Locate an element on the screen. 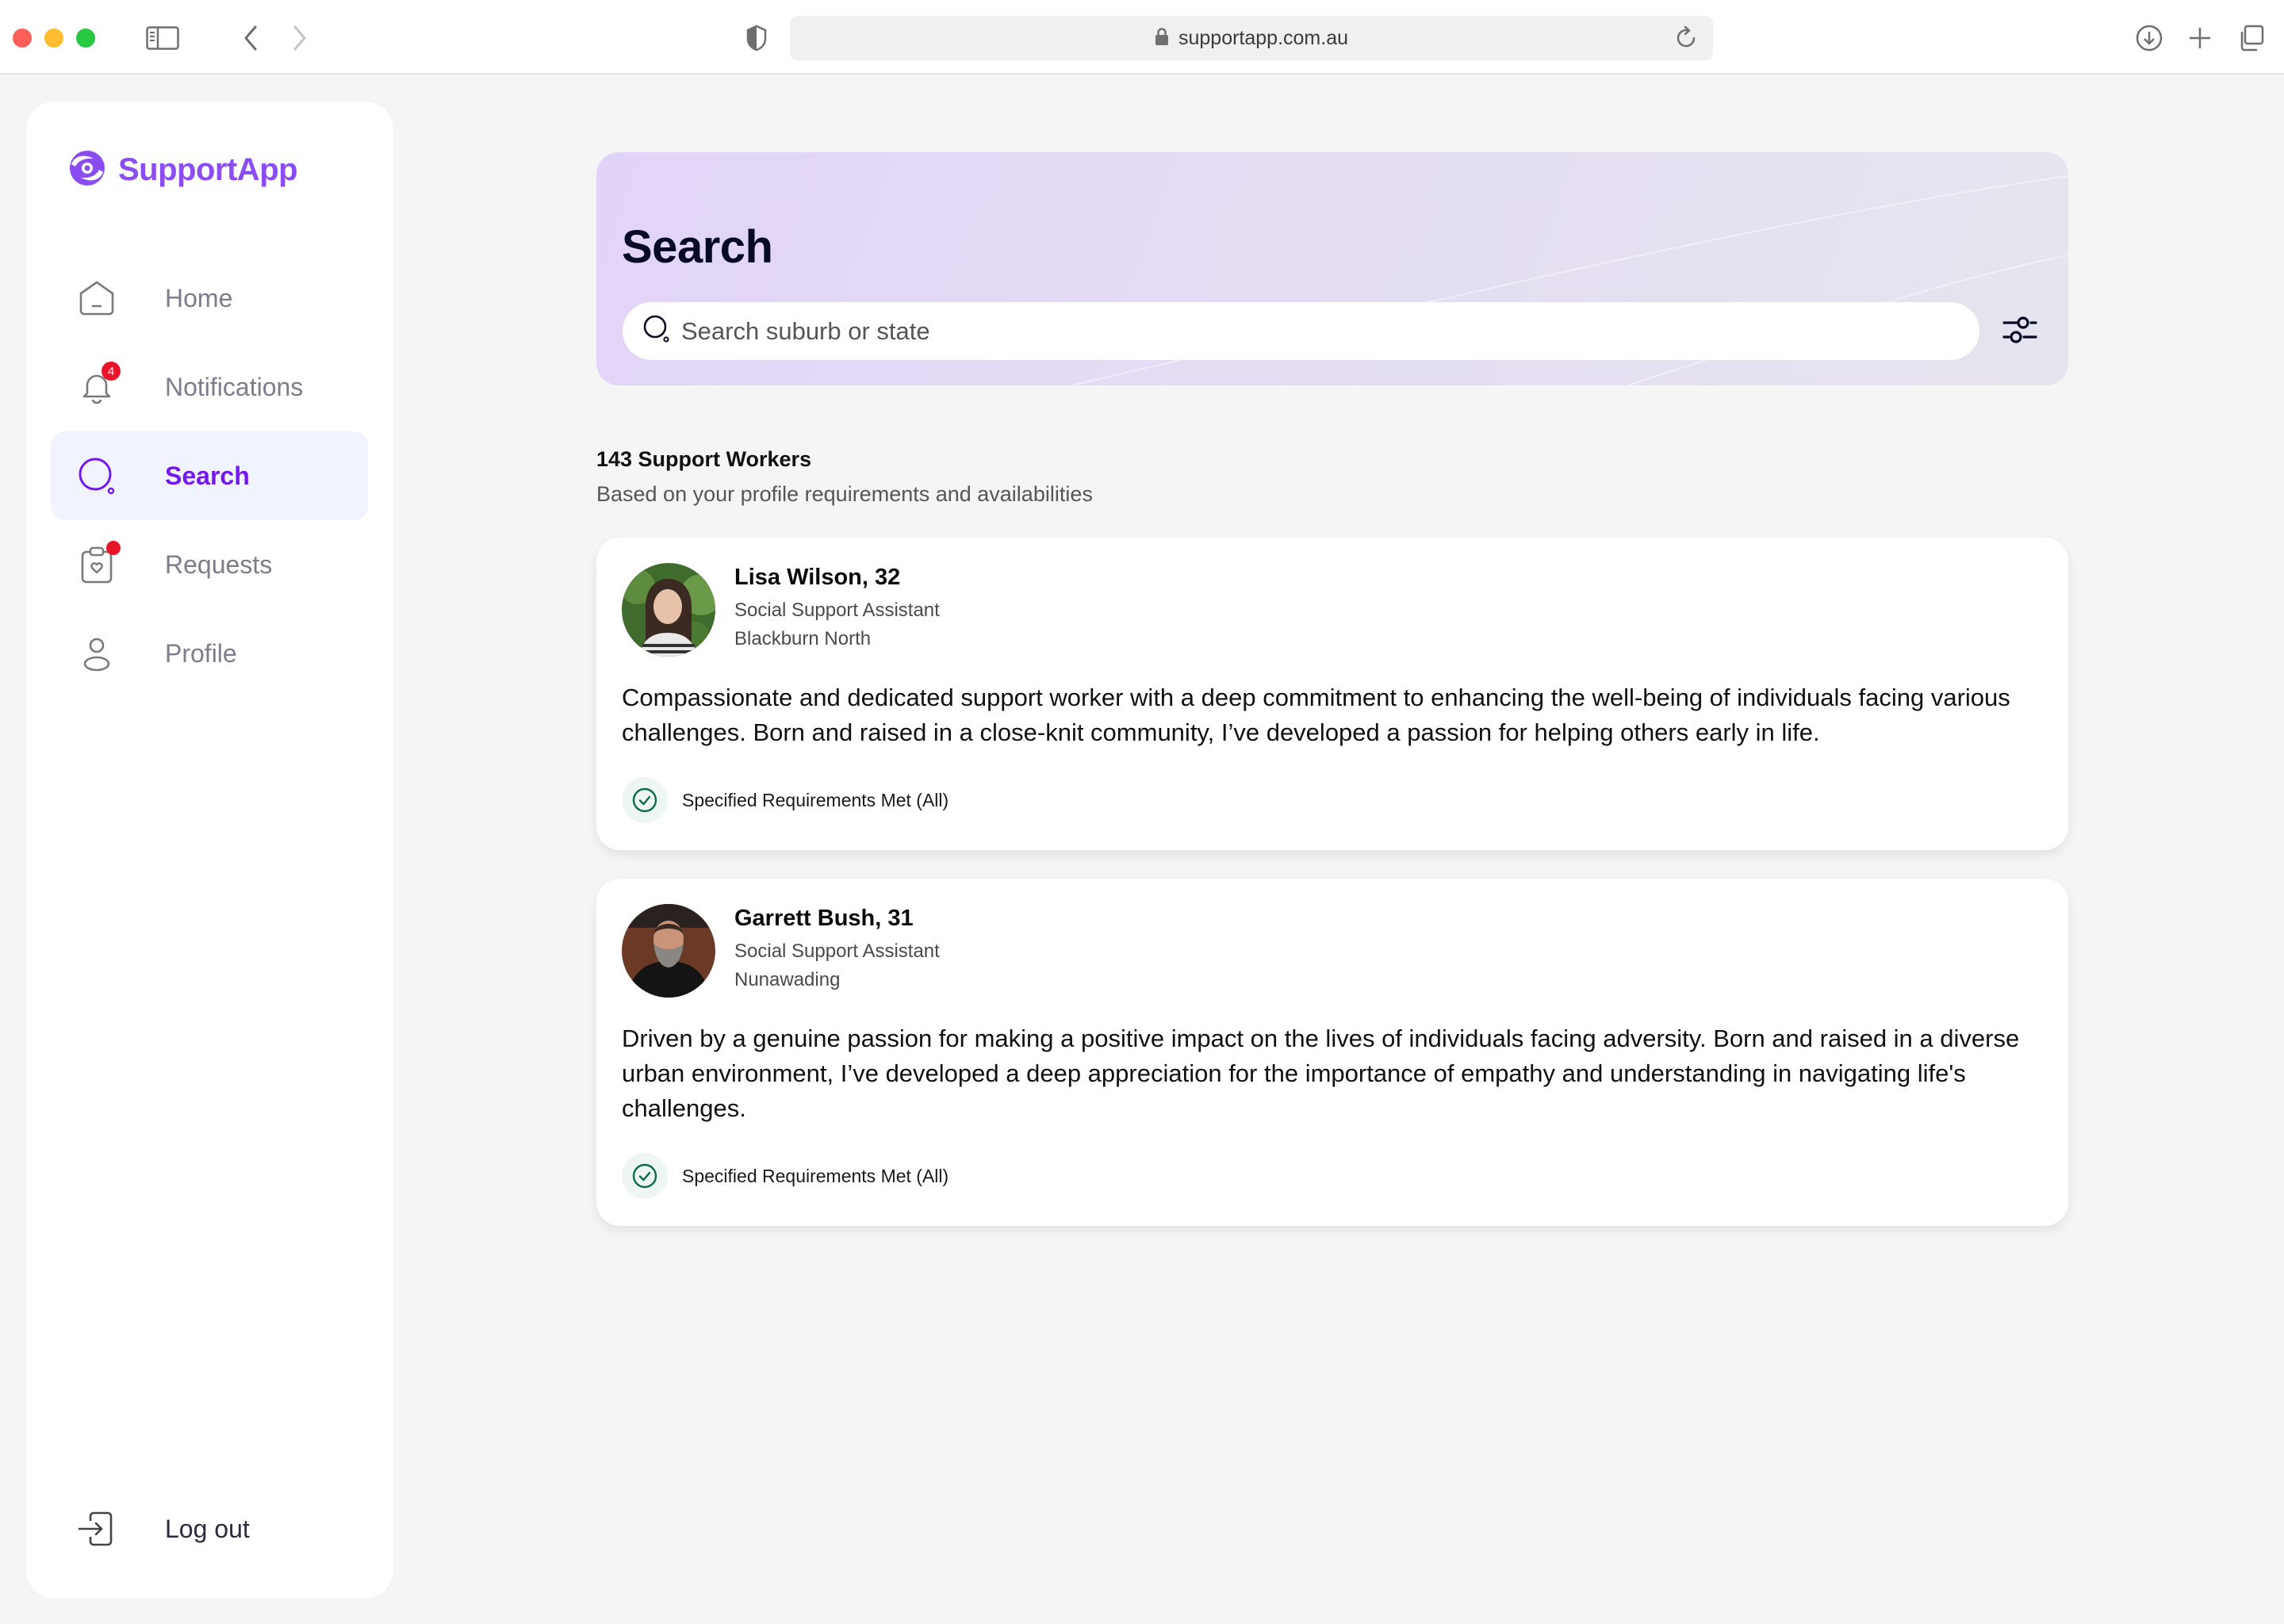 The height and width of the screenshot is (1624, 2284). filter-button is located at coordinates (2020, 331).